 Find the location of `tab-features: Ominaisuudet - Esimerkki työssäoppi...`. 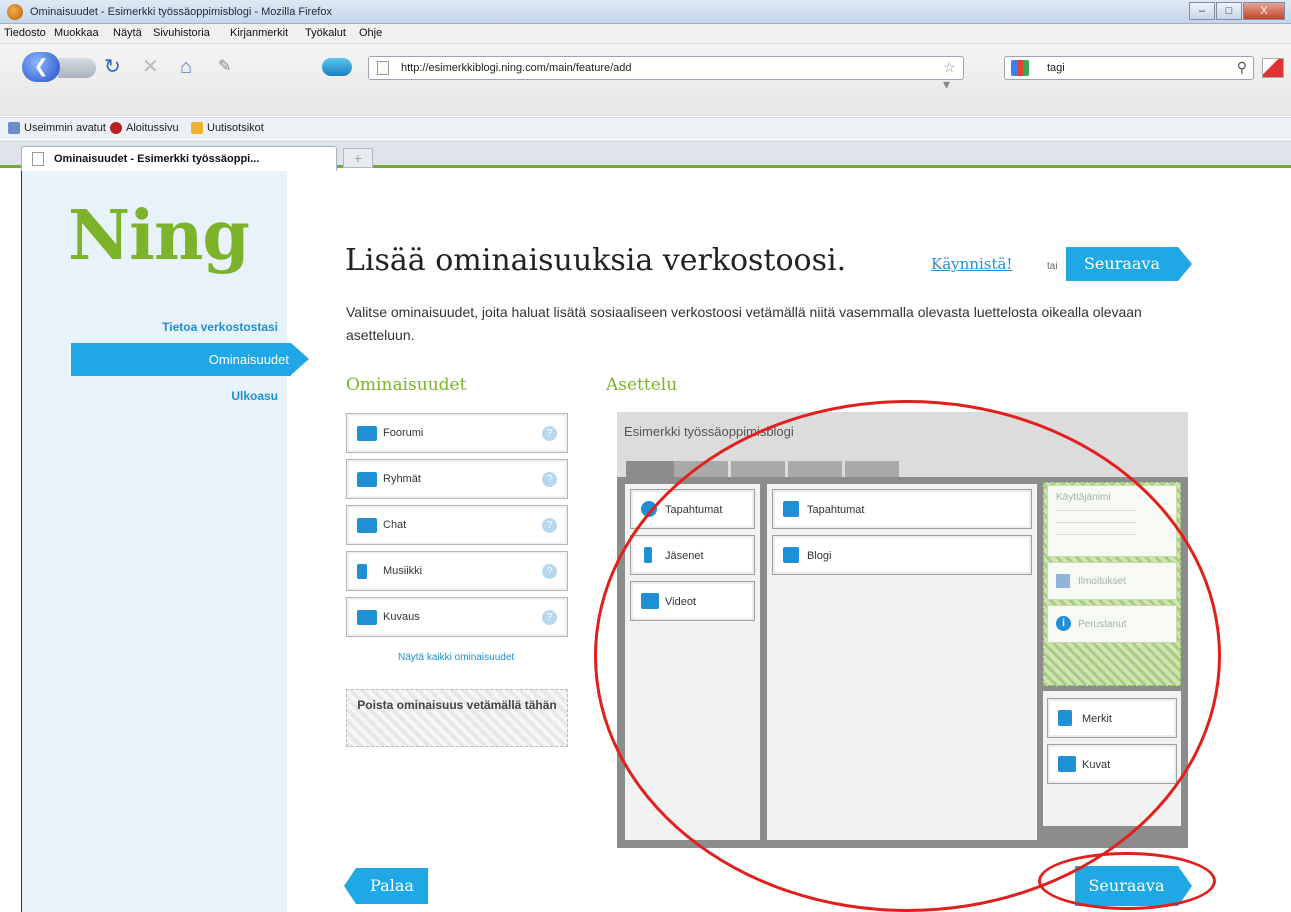

tab-features: Ominaisuudet - Esimerkki työssäoppi... is located at coordinates (179, 158).